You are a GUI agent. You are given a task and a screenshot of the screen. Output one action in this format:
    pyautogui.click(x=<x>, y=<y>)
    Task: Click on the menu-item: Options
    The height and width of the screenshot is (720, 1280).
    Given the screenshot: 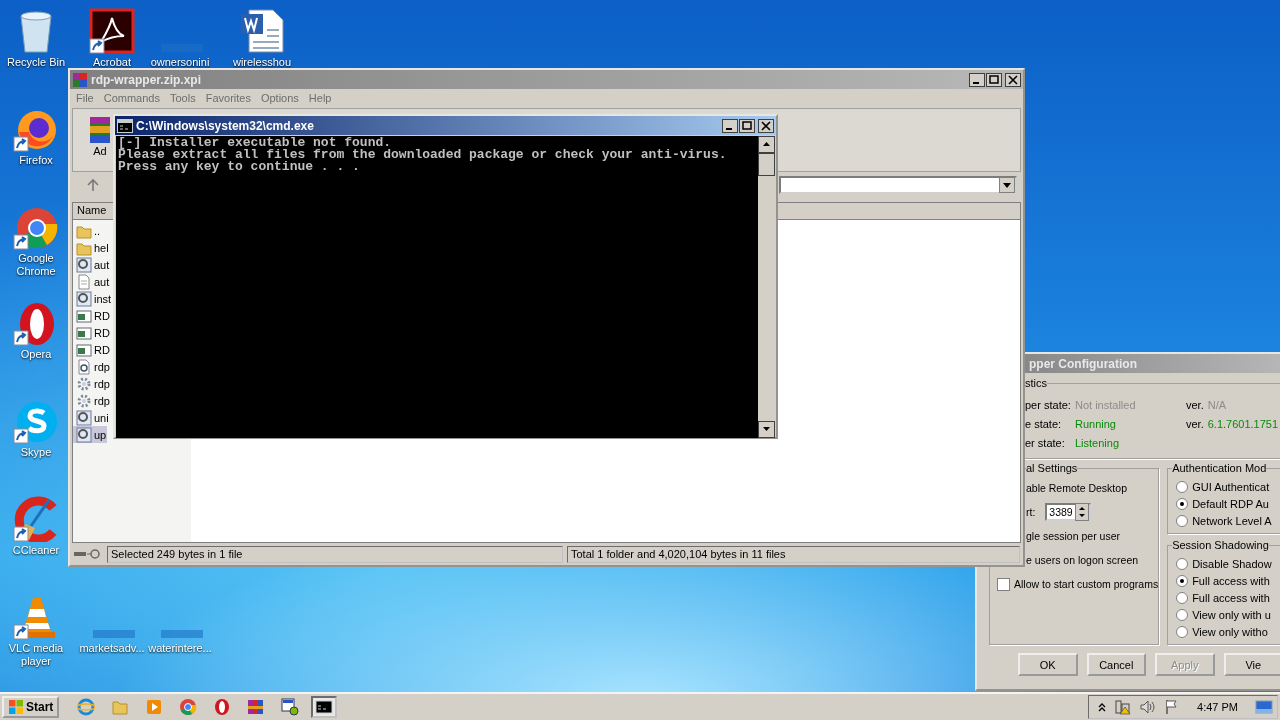 What is the action you would take?
    pyautogui.click(x=279, y=98)
    